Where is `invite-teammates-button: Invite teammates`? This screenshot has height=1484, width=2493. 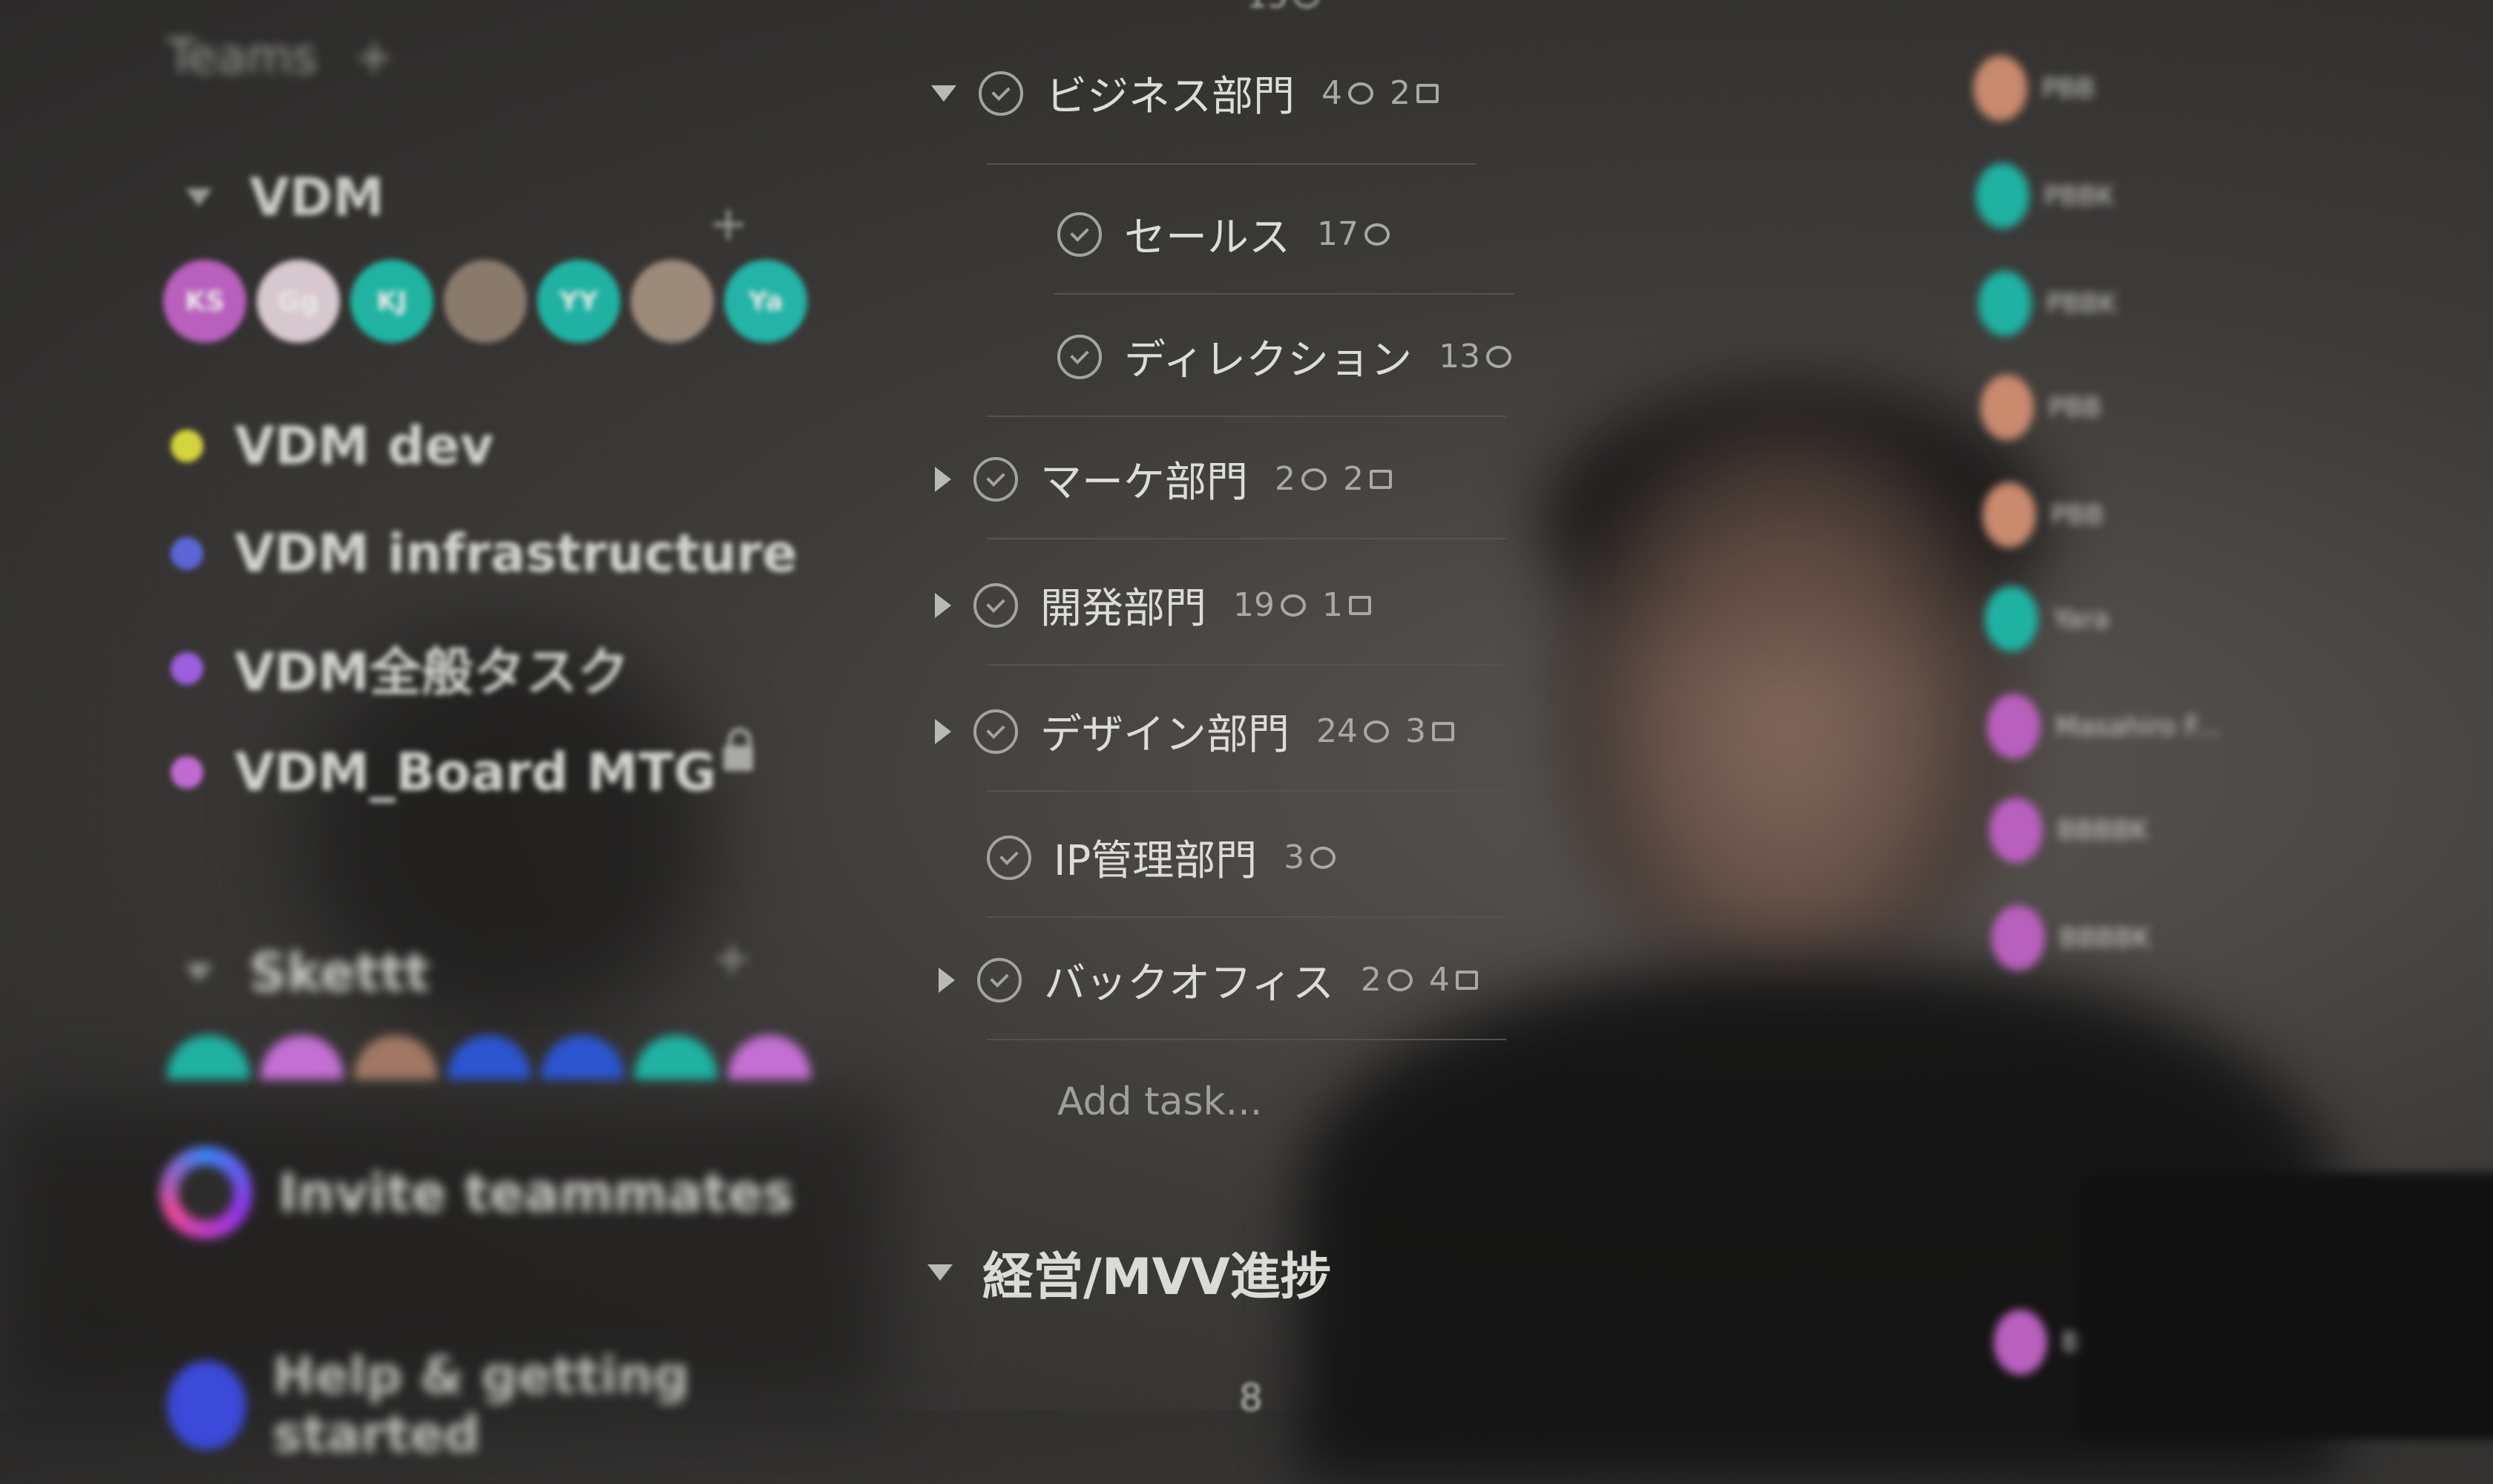 invite-teammates-button: Invite teammates is located at coordinates (477, 1192).